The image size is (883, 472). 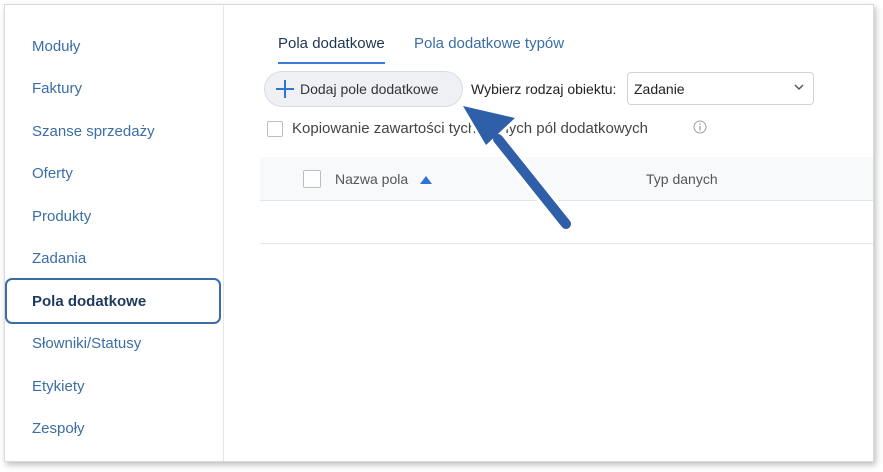 What do you see at coordinates (799, 87) in the screenshot?
I see `chevron-down-icon` at bounding box center [799, 87].